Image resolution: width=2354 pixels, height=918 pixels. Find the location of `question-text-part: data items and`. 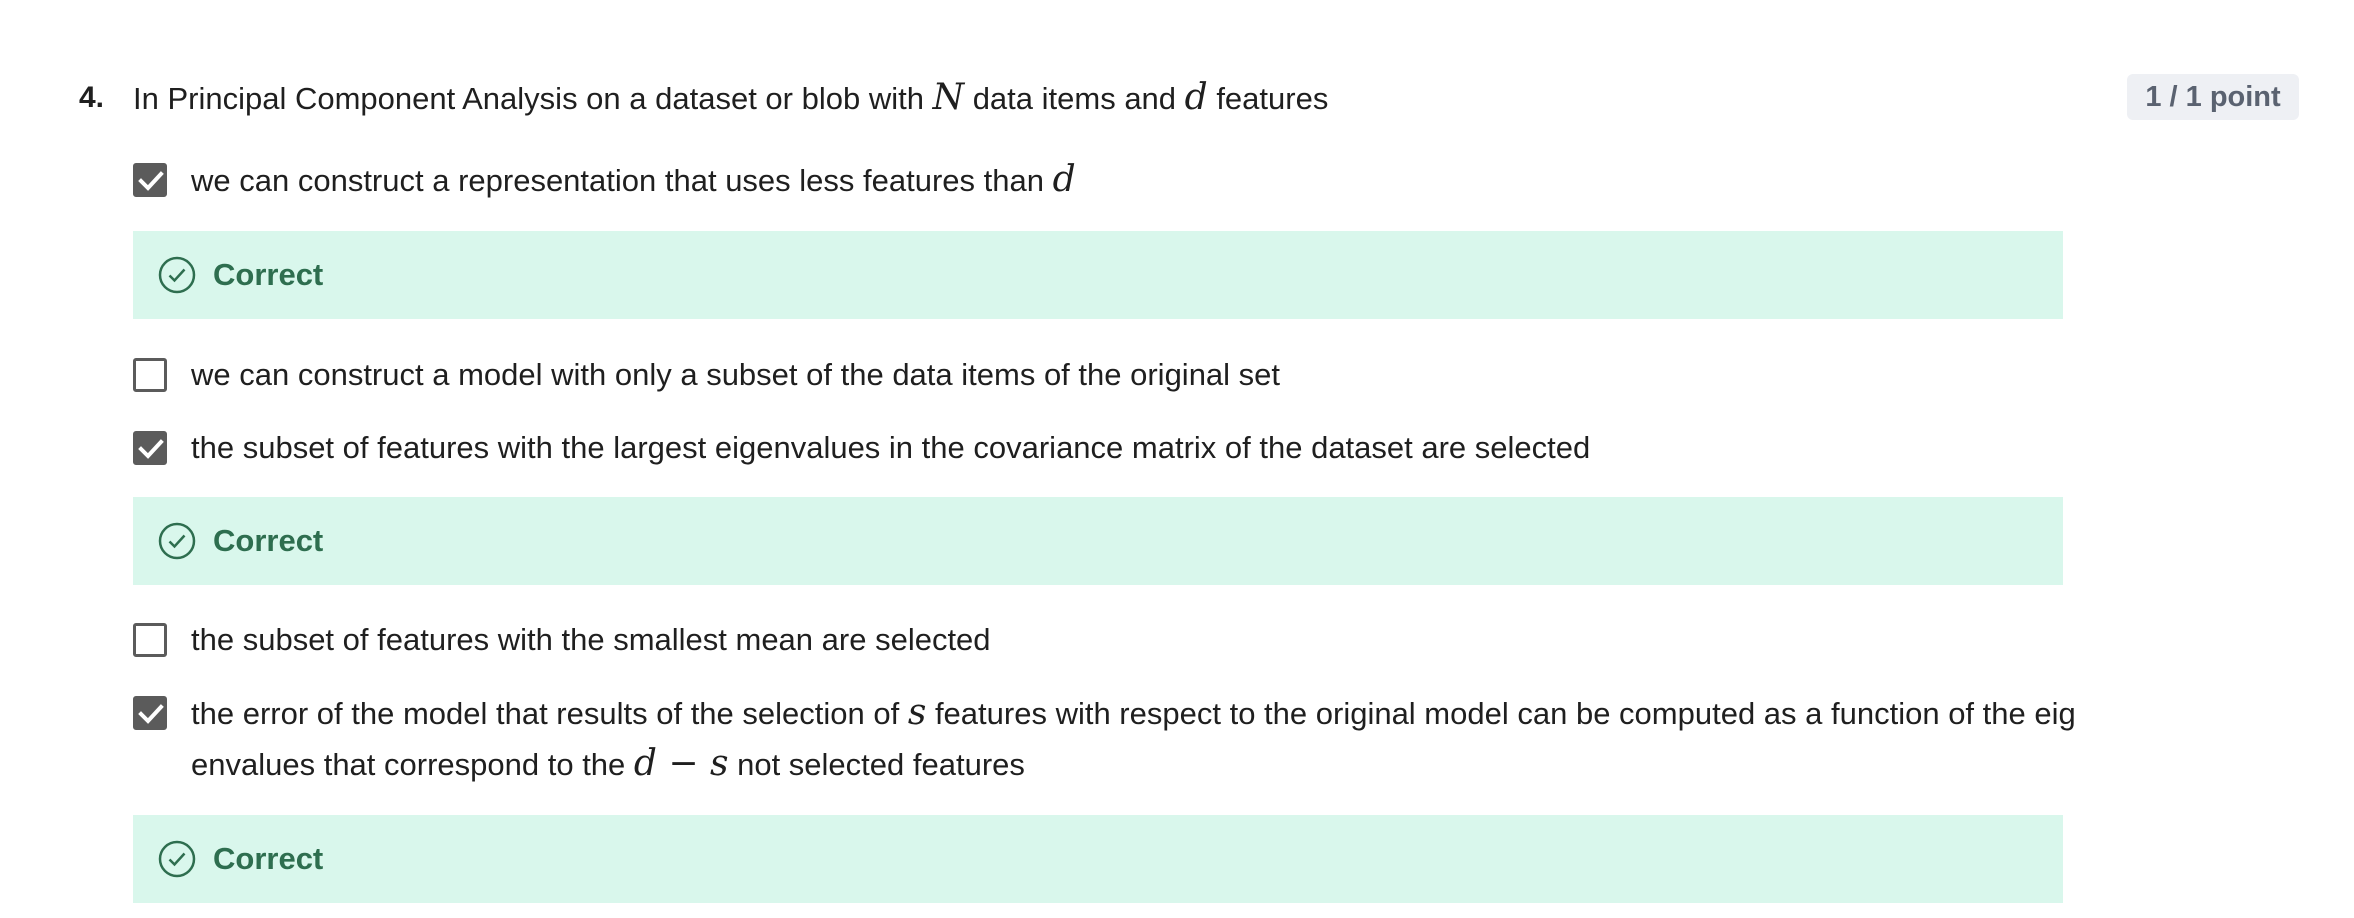

question-text-part: data items and is located at coordinates (1074, 98).